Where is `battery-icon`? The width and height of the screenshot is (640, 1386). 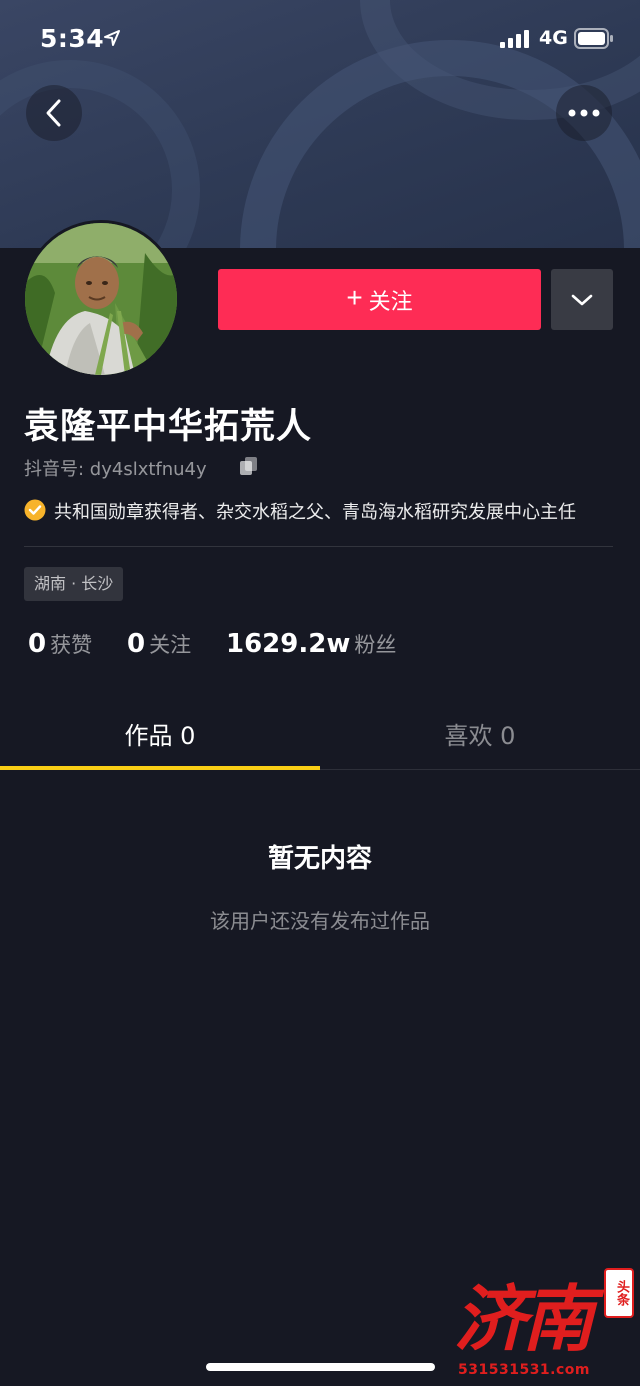 battery-icon is located at coordinates (593, 38).